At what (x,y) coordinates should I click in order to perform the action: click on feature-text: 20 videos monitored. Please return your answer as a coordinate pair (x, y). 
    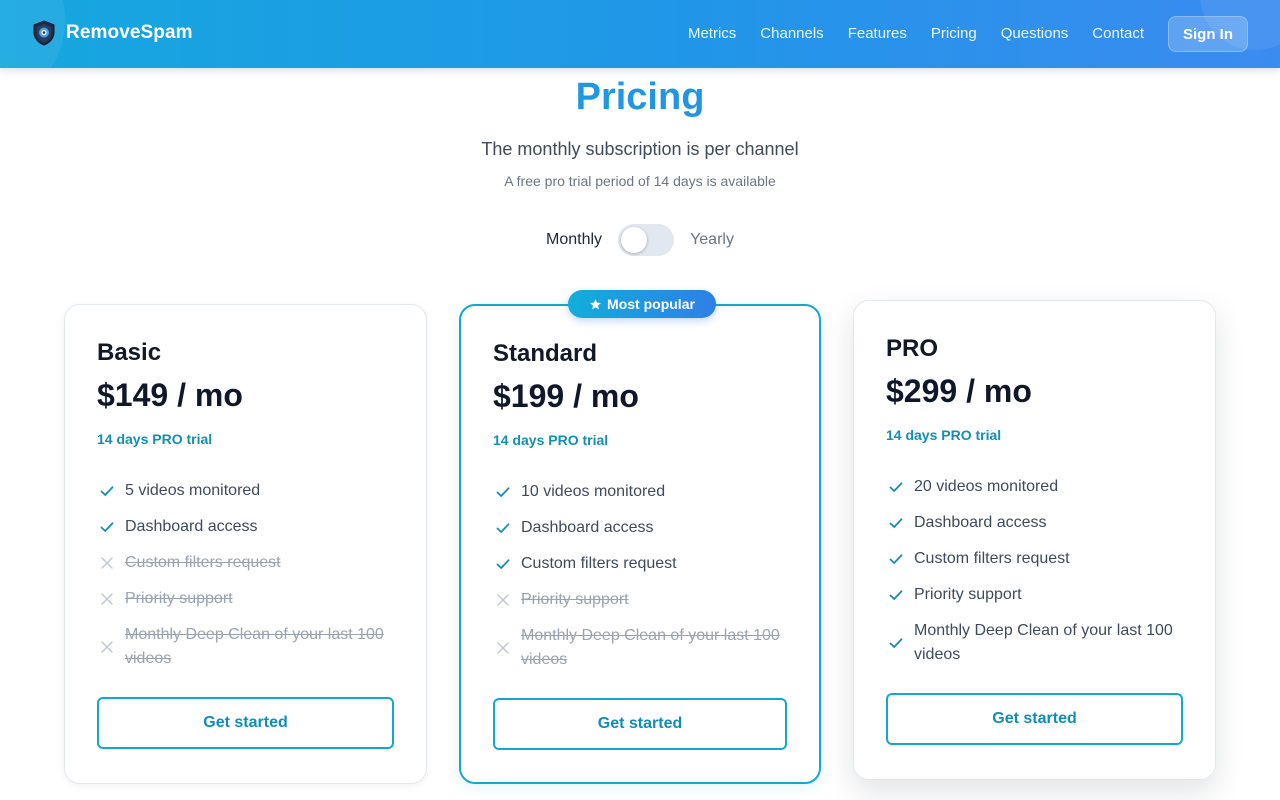
    Looking at the image, I should click on (986, 486).